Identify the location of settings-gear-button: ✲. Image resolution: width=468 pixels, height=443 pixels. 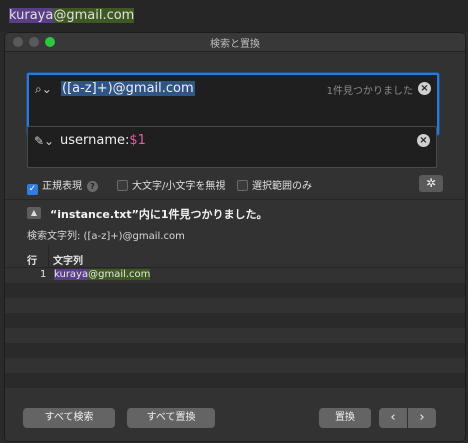
(431, 183).